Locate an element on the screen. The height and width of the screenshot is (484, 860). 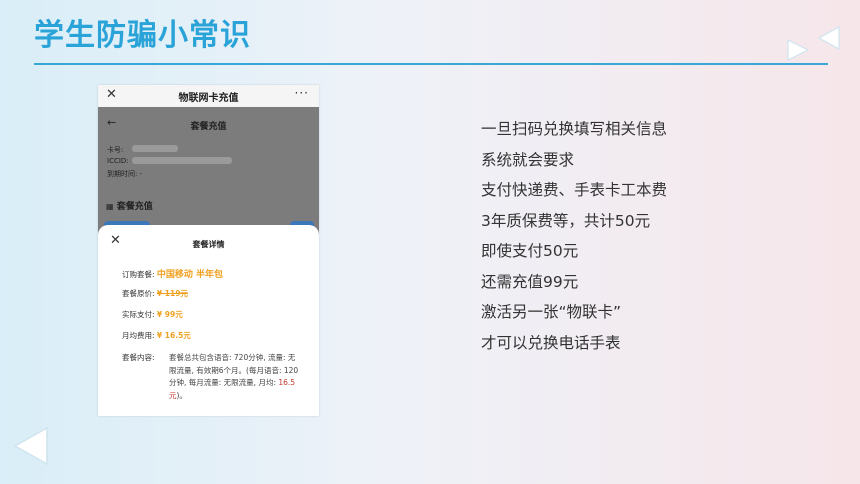
text-line-2: 系统就会要求 is located at coordinates (528, 159).